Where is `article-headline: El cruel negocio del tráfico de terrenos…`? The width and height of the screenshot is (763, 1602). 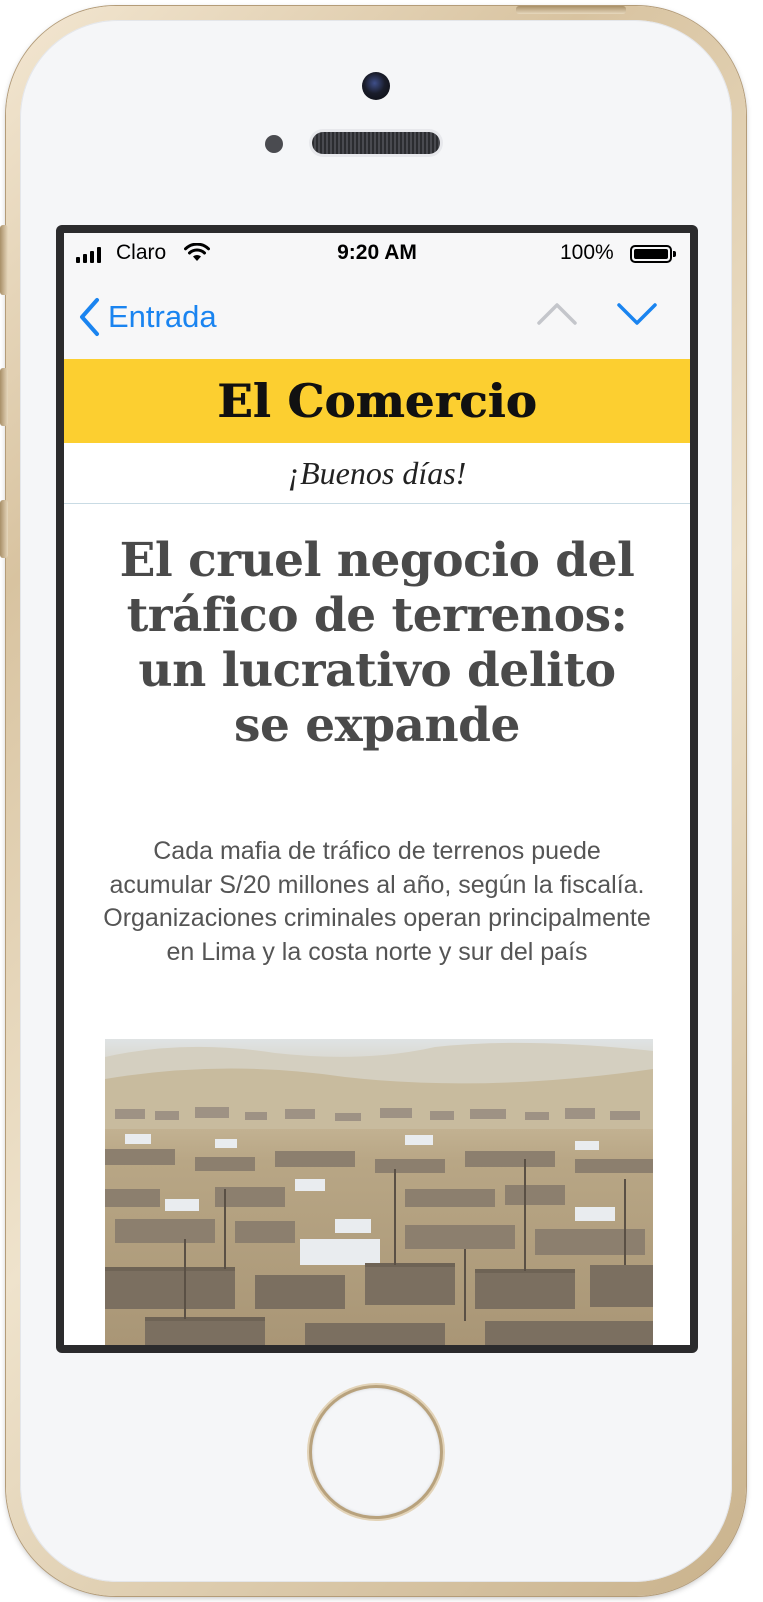 article-headline: El cruel negocio del tráfico de terrenos… is located at coordinates (377, 643).